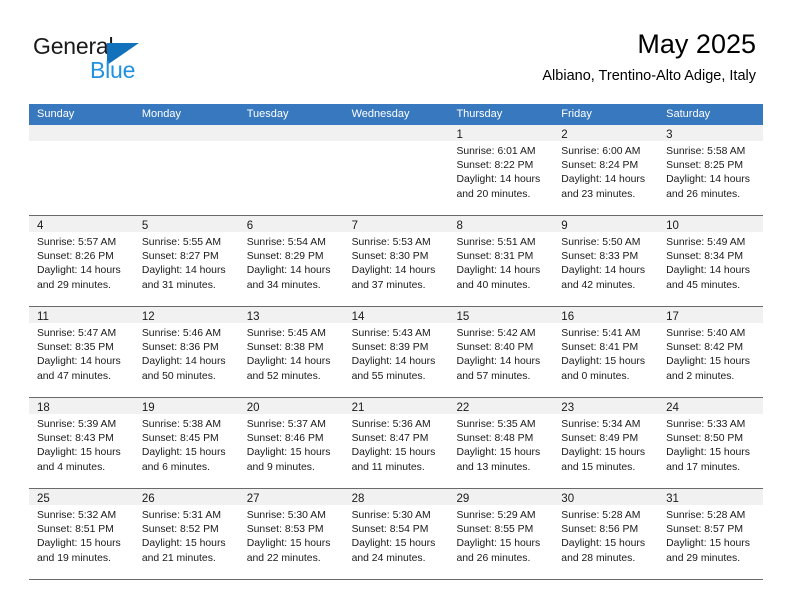 The image size is (792, 612). What do you see at coordinates (459, 226) in the screenshot?
I see `day-number: 8` at bounding box center [459, 226].